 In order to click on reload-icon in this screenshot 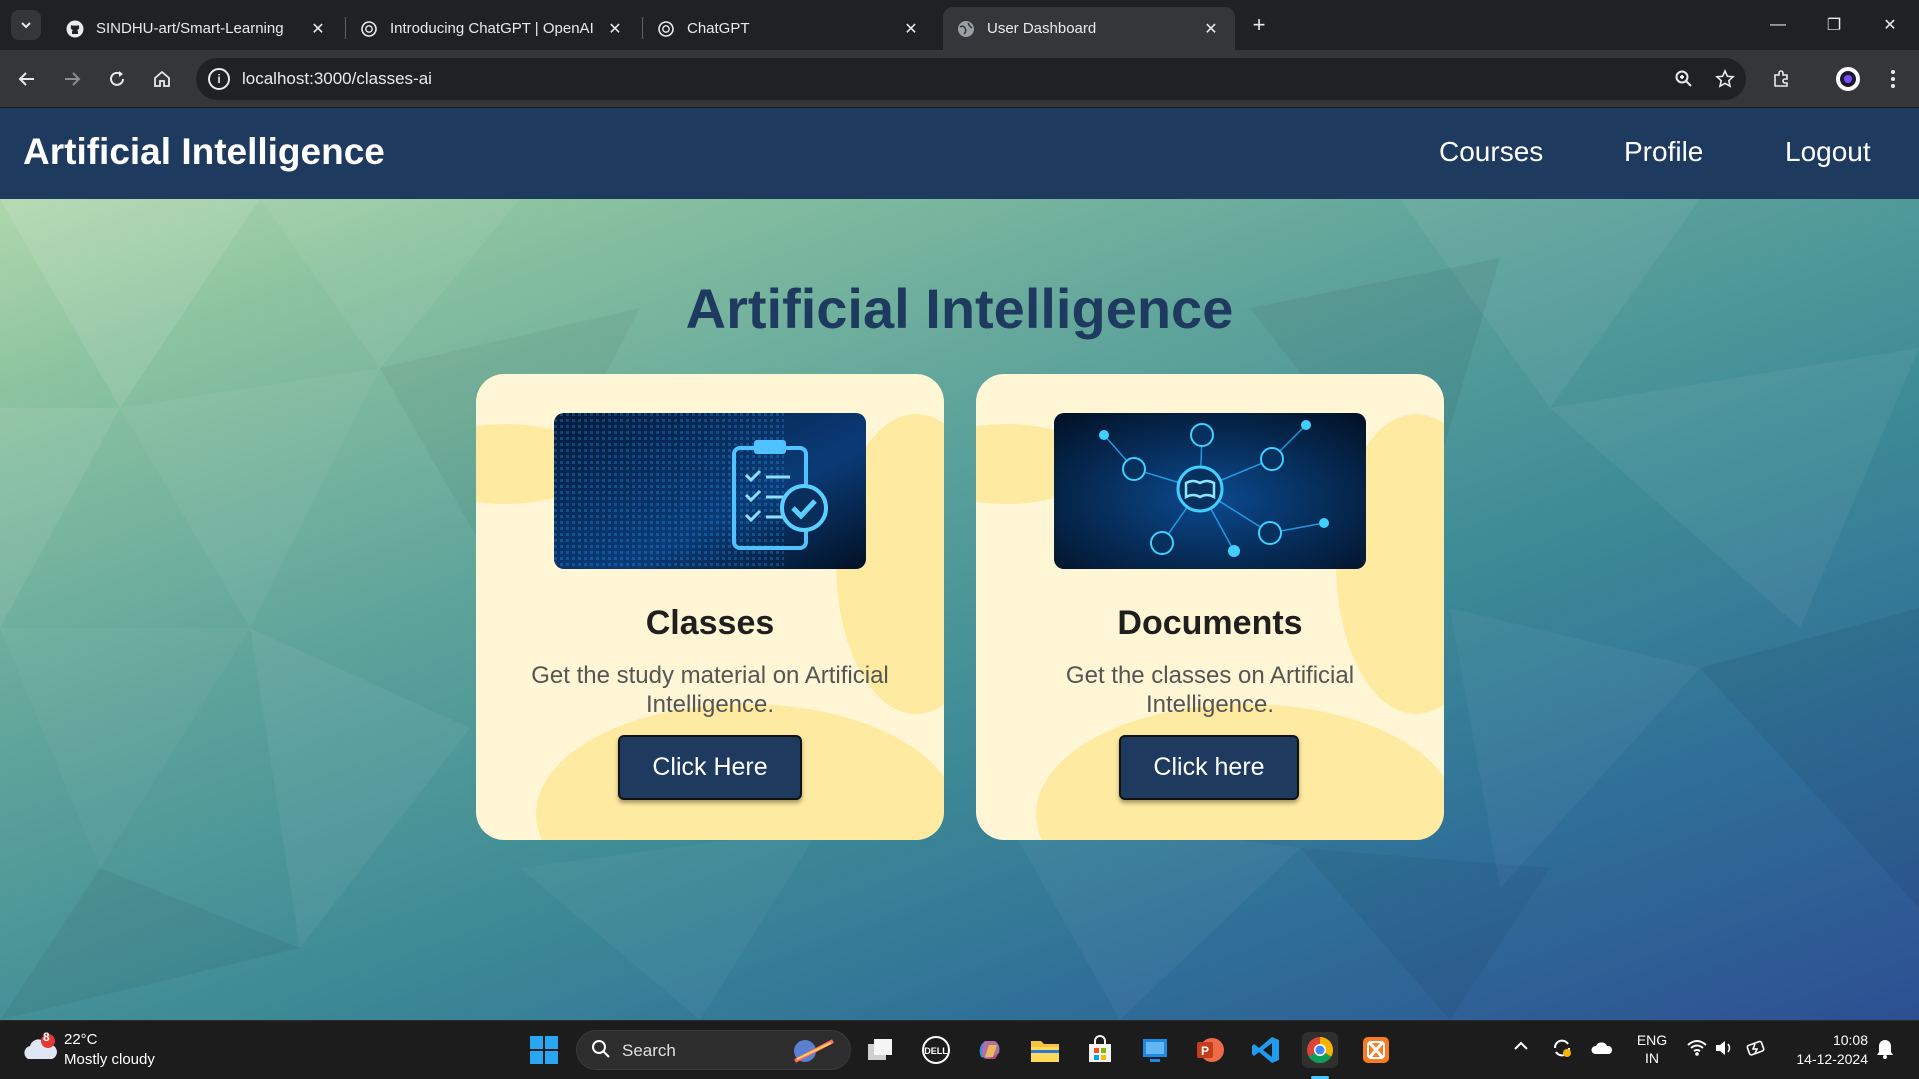, I will do `click(117, 78)`.